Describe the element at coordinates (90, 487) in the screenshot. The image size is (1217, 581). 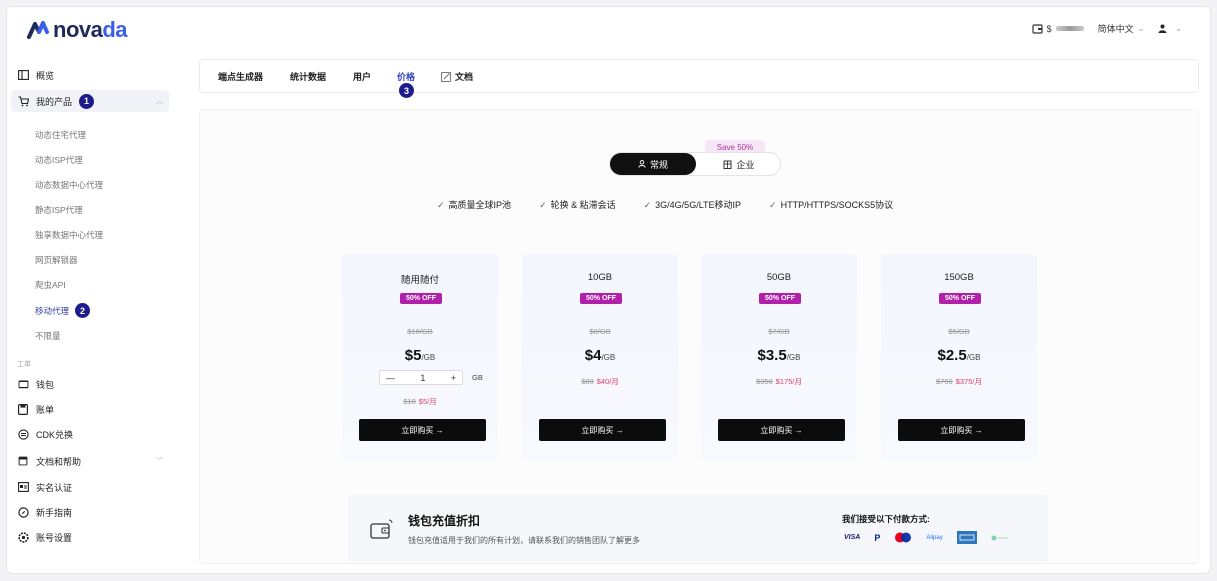
I see `sidebar-item-verify: 实名认证` at that location.